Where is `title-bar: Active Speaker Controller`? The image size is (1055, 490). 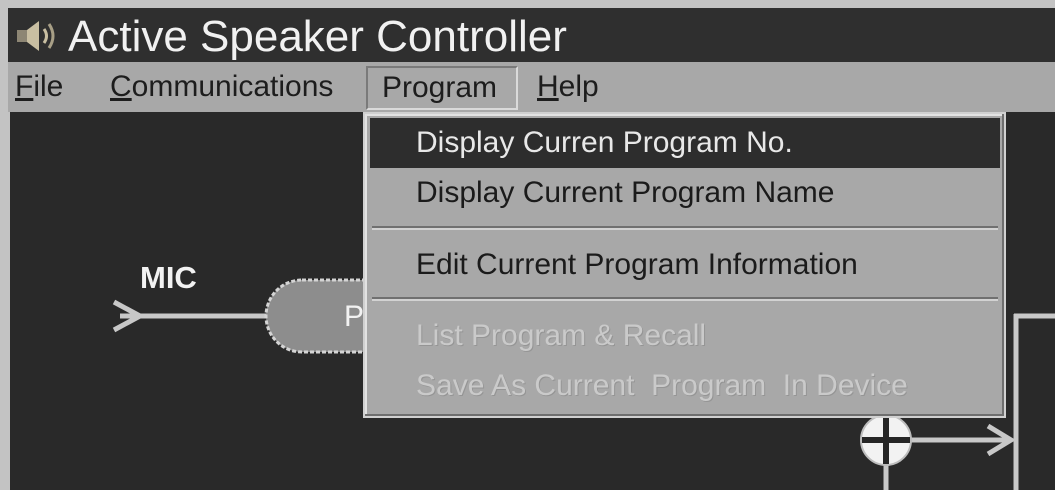 title-bar: Active Speaker Controller is located at coordinates (531, 35).